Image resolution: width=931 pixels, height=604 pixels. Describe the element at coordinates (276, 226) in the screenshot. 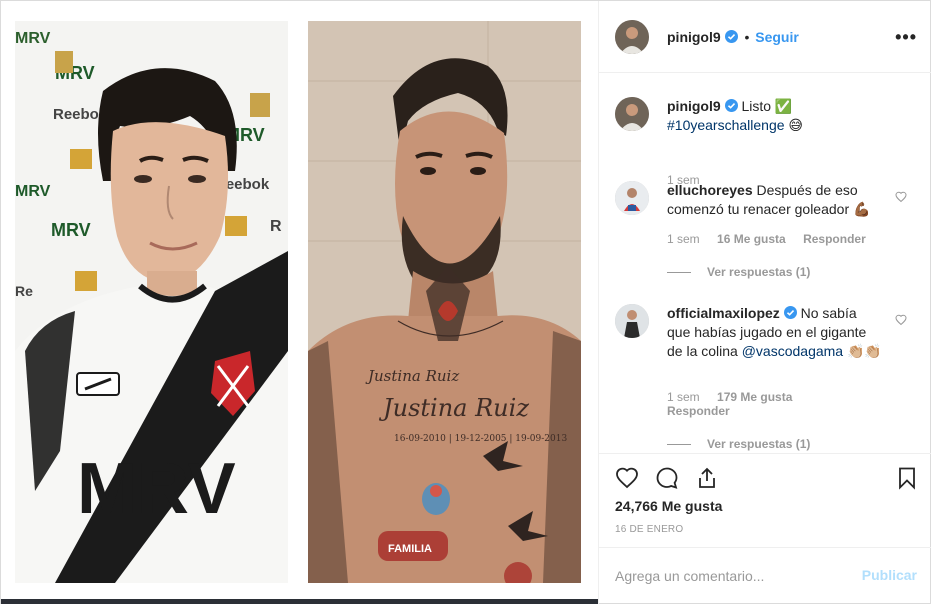

I see `svg-text: R` at that location.